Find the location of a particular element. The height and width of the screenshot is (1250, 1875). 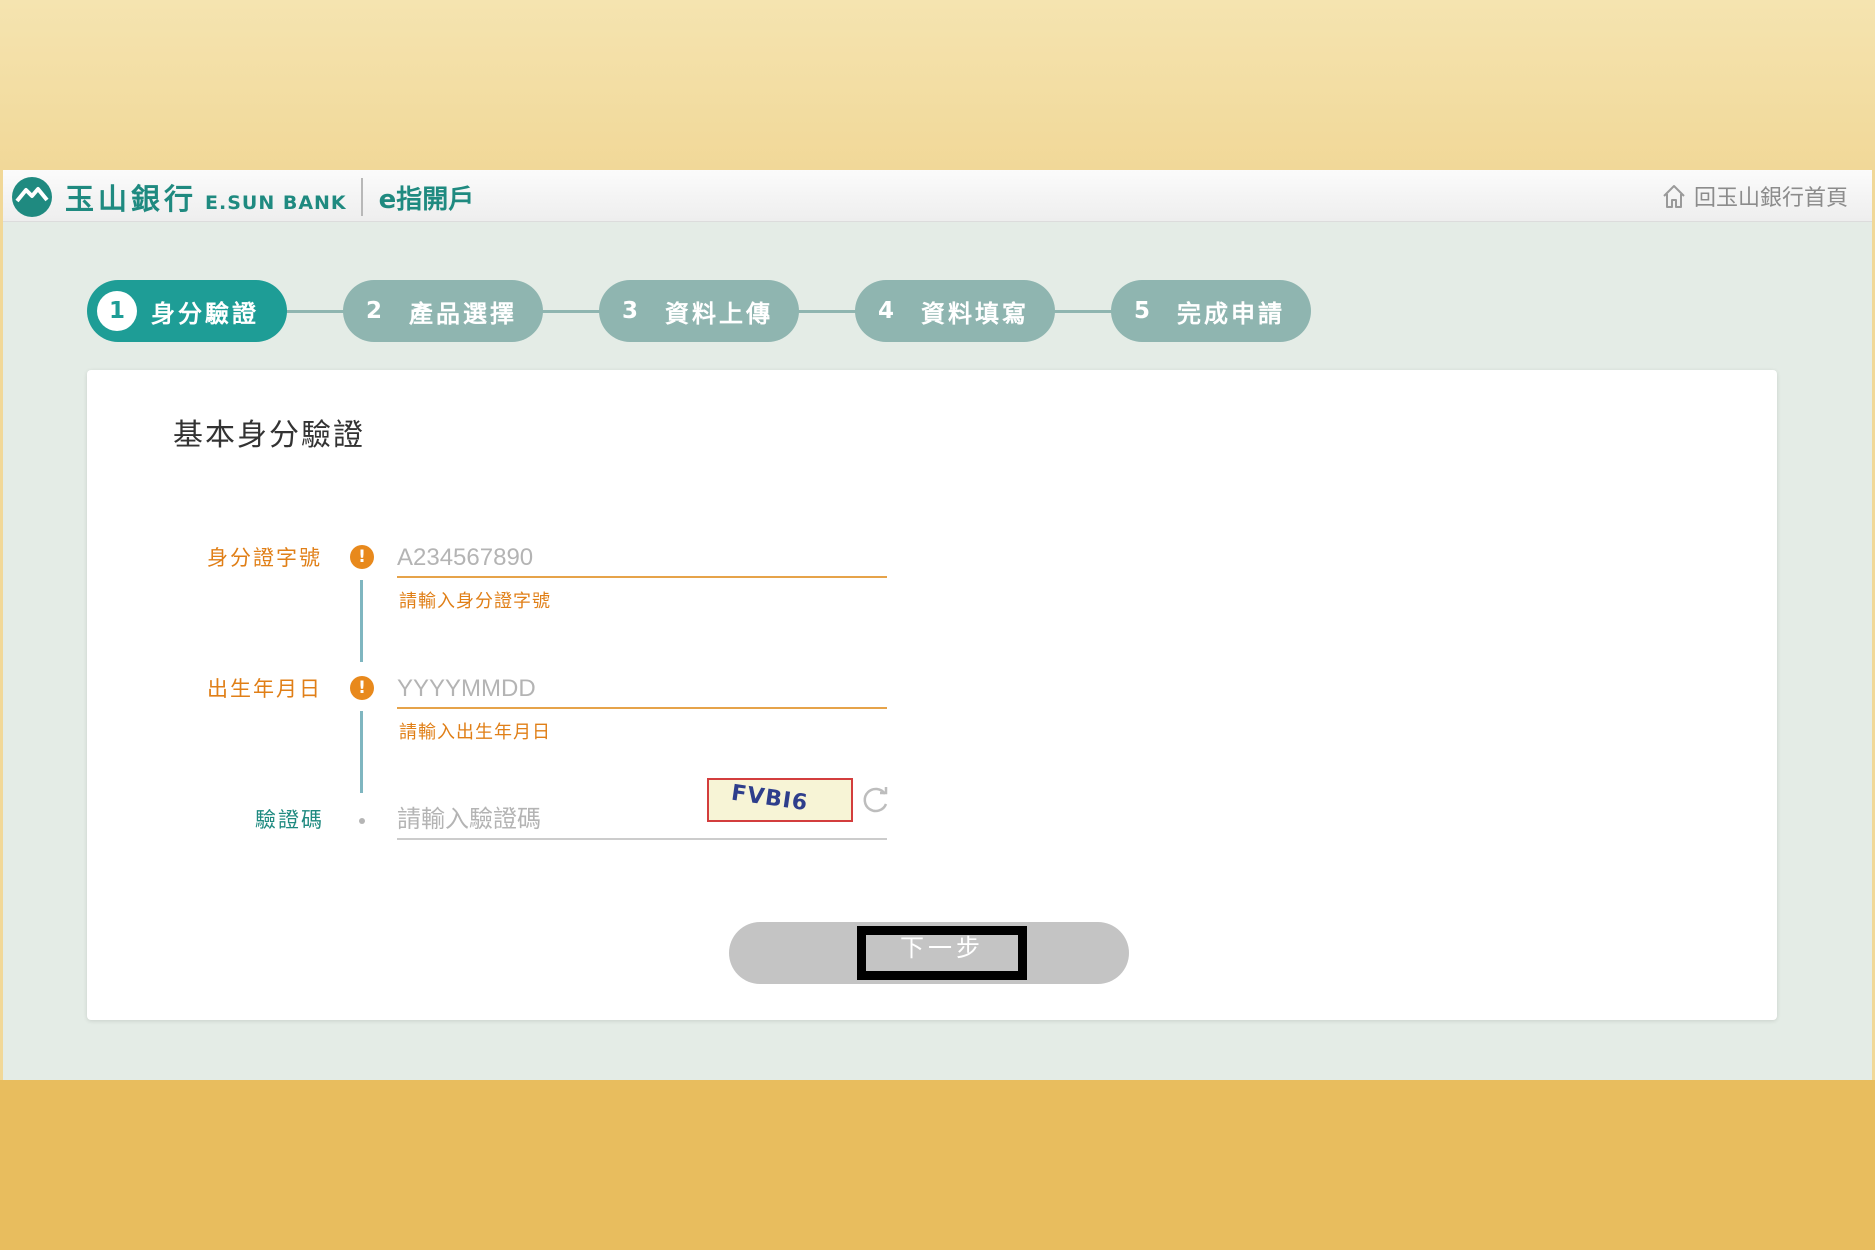

esun-logo-icon is located at coordinates (32, 197).